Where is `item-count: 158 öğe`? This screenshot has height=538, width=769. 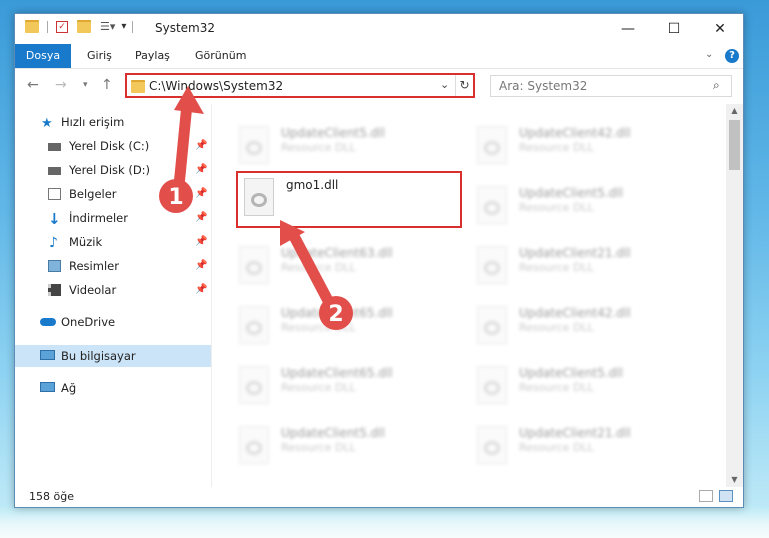
item-count: 158 öğe is located at coordinates (51, 496).